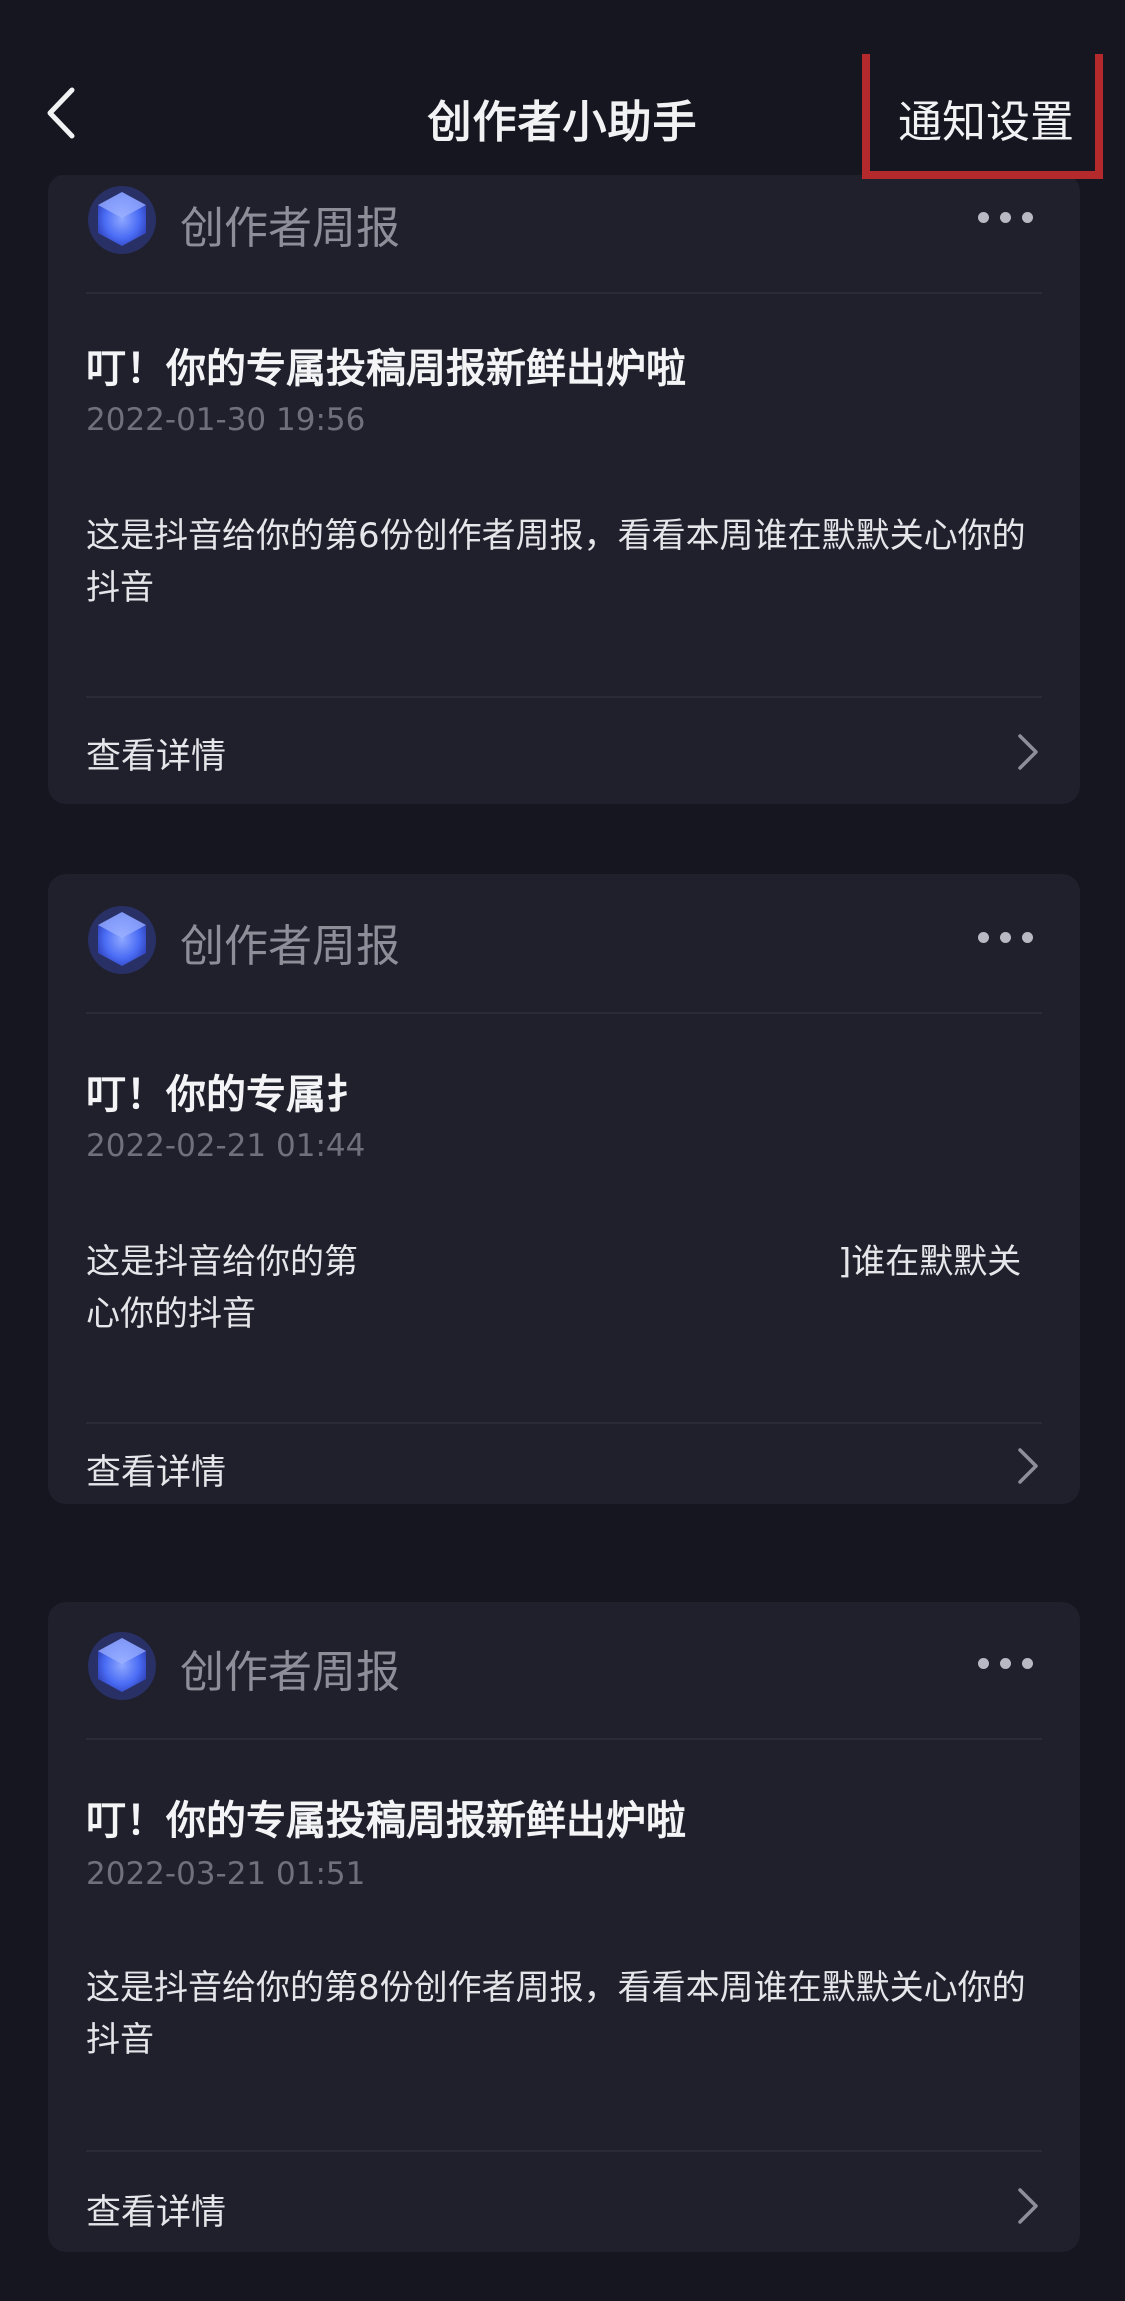 Image resolution: width=1125 pixels, height=2301 pixels. What do you see at coordinates (222, 1262) in the screenshot?
I see `notification-body-left: 这是抖音给你的第` at bounding box center [222, 1262].